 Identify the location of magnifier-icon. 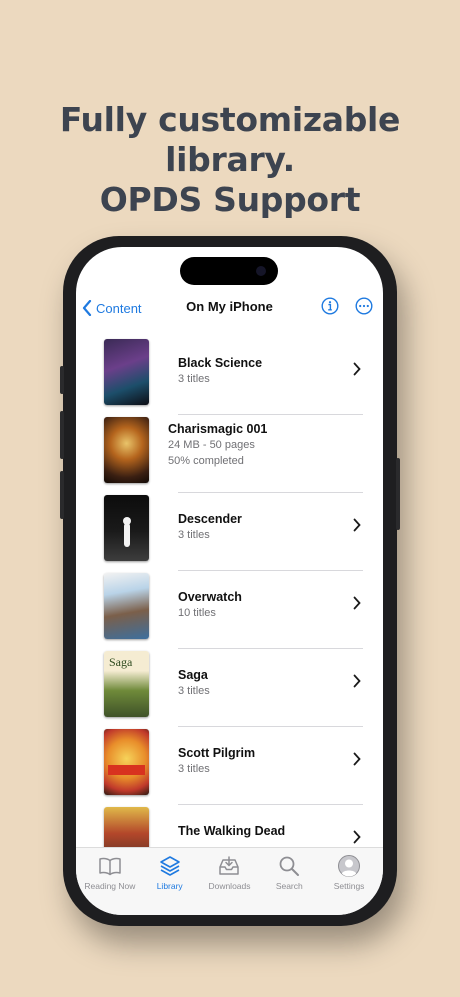
(289, 866).